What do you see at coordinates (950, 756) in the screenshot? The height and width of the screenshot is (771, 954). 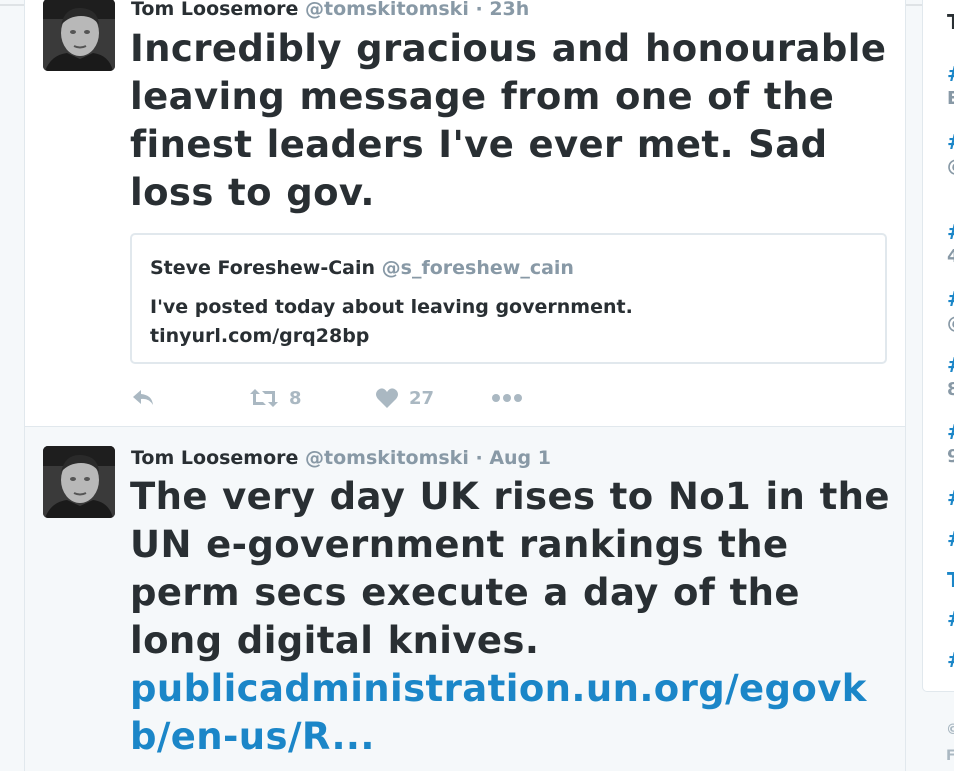 I see `footer-link: F` at bounding box center [950, 756].